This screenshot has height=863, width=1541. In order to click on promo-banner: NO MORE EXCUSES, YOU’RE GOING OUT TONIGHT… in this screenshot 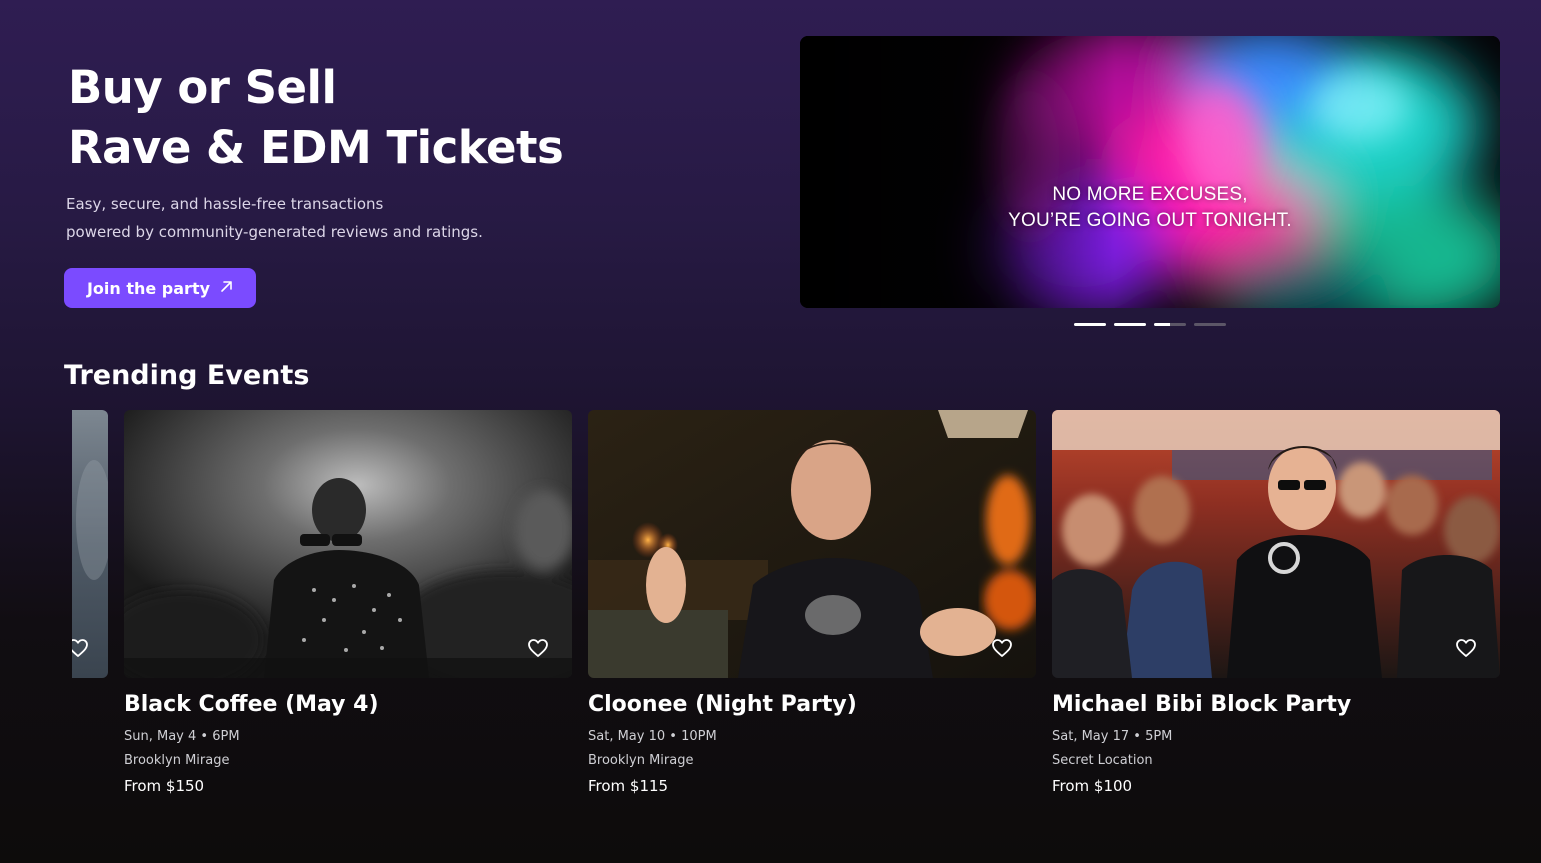, I will do `click(1150, 172)`.